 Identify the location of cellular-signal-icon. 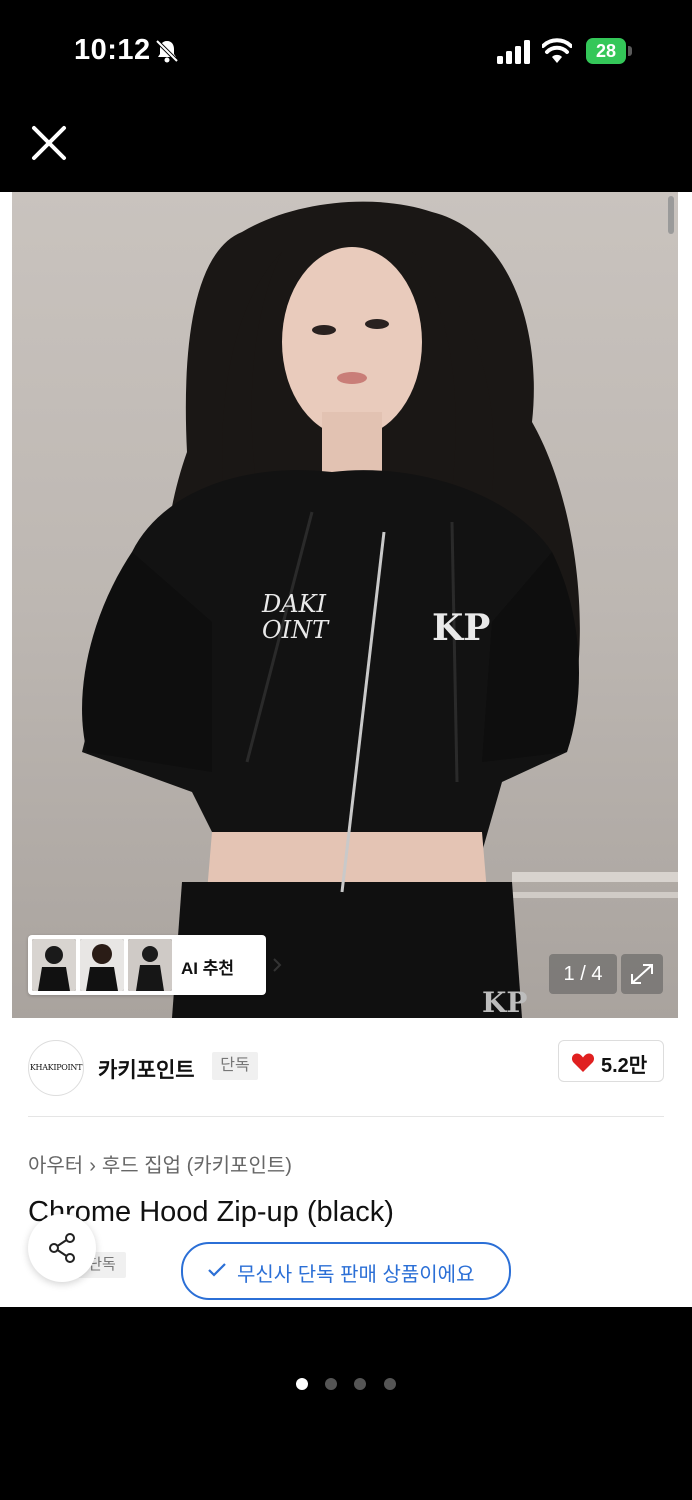
(513, 52).